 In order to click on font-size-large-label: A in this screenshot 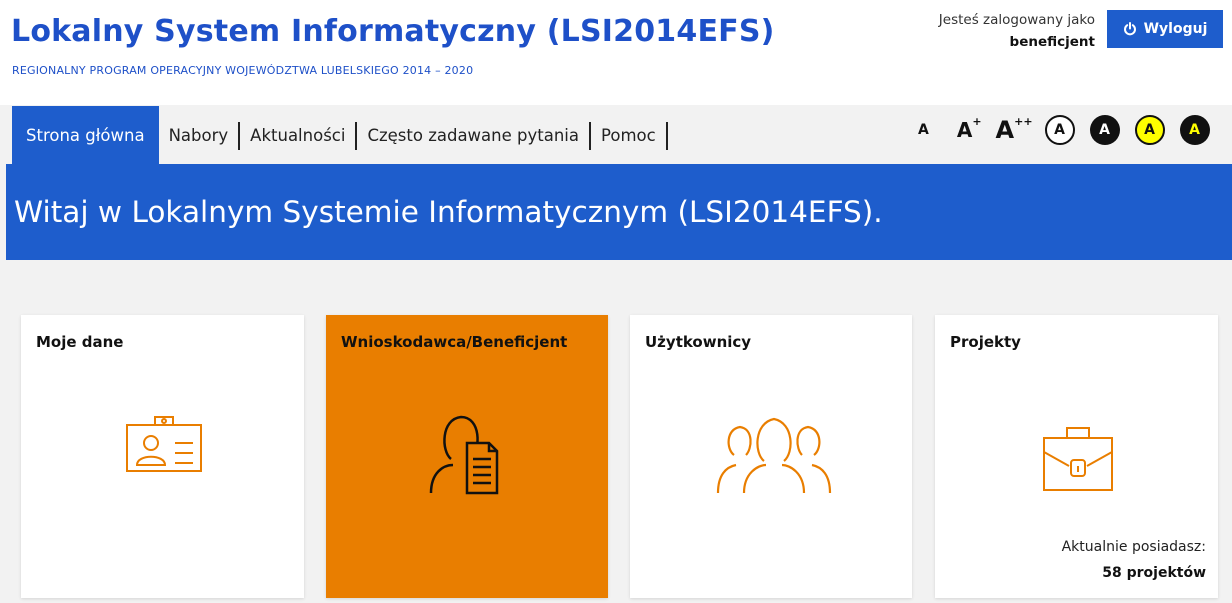, I will do `click(964, 130)`.